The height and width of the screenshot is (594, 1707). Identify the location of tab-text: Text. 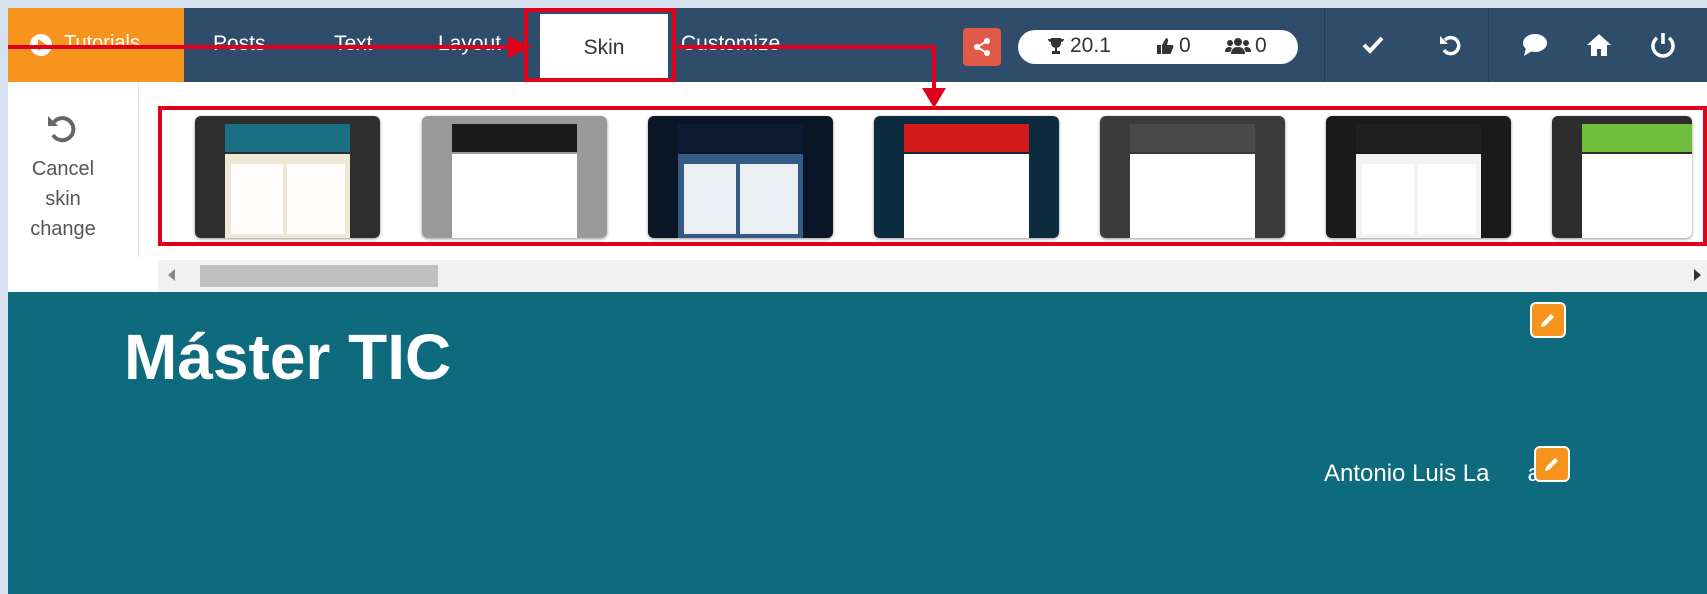
(353, 44).